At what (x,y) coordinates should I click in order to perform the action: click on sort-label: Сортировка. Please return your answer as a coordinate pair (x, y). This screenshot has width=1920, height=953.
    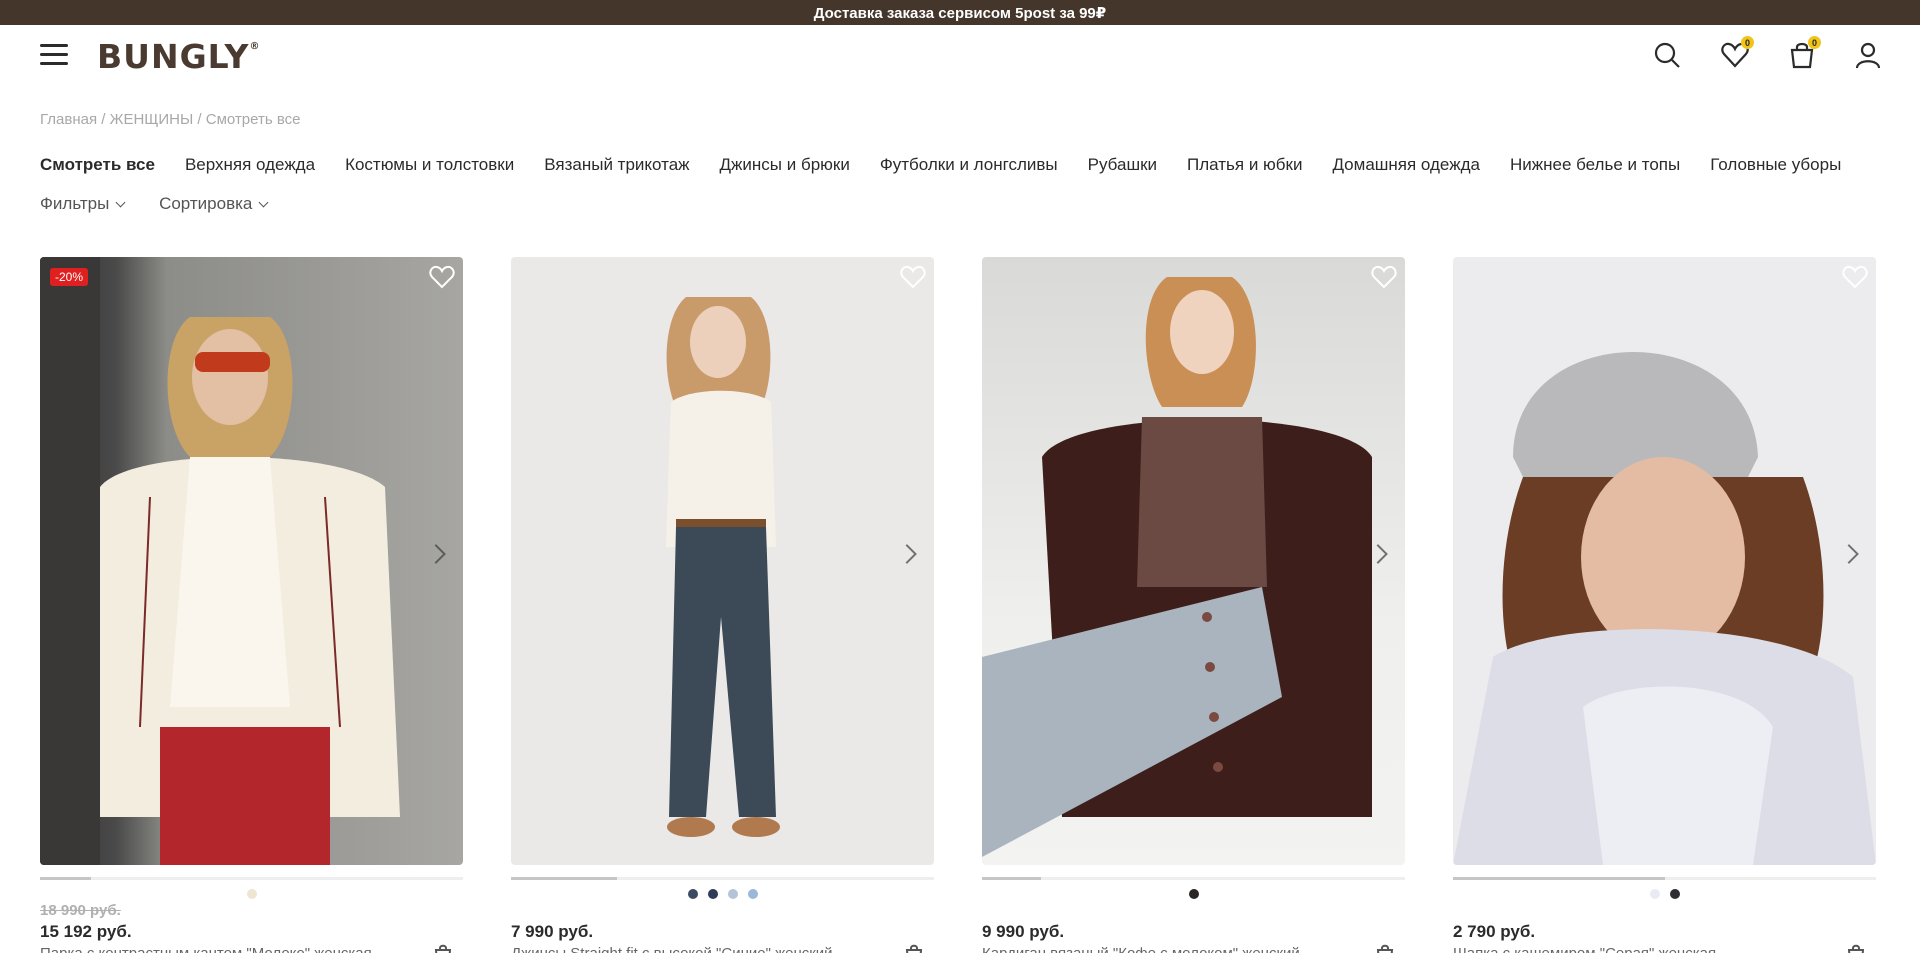
    Looking at the image, I should click on (206, 203).